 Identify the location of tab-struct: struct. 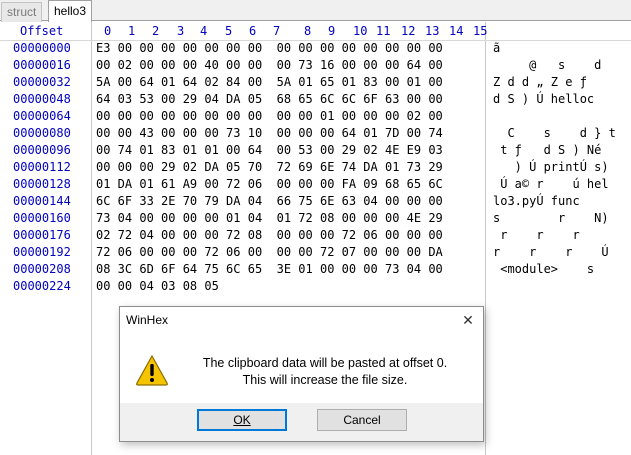
(22, 12).